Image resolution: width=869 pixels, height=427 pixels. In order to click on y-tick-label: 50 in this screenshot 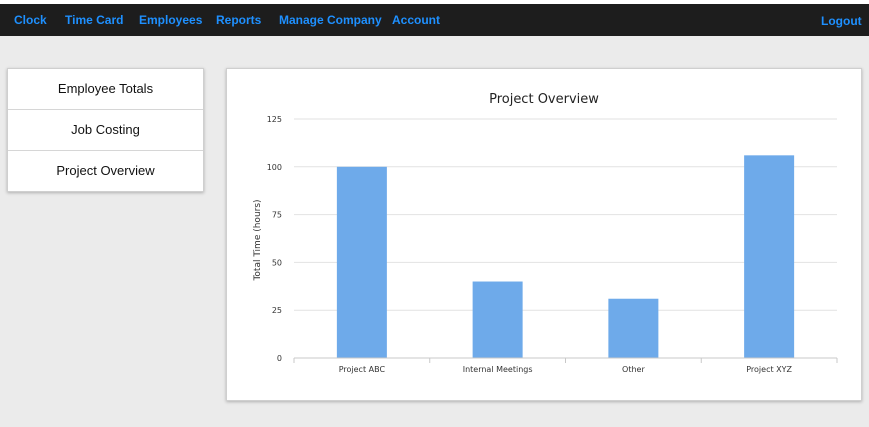, I will do `click(277, 262)`.